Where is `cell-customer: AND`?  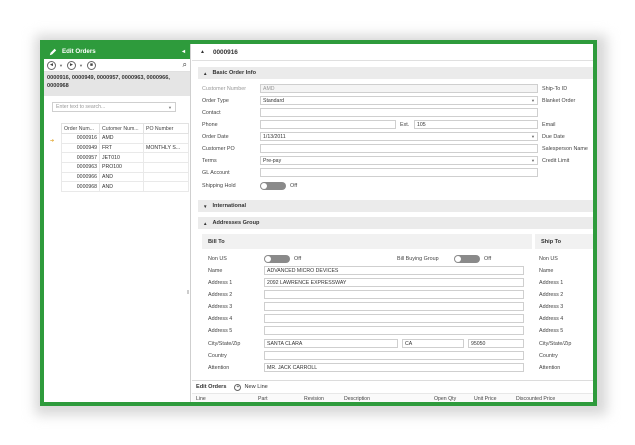
cell-customer: AND is located at coordinates (121, 177).